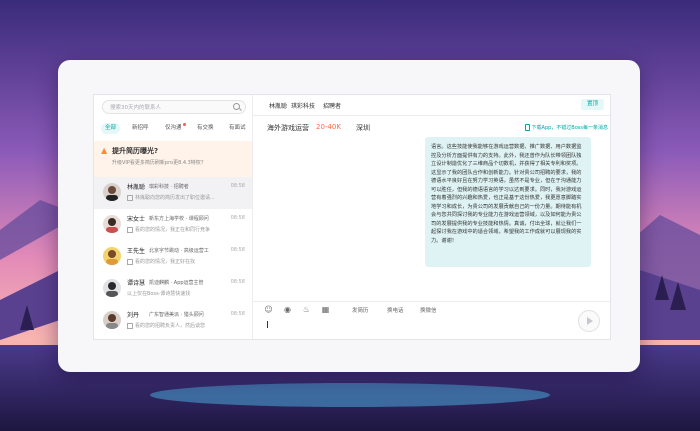 This screenshot has height=431, width=700. What do you see at coordinates (267, 324) in the screenshot?
I see `text-cursor` at bounding box center [267, 324].